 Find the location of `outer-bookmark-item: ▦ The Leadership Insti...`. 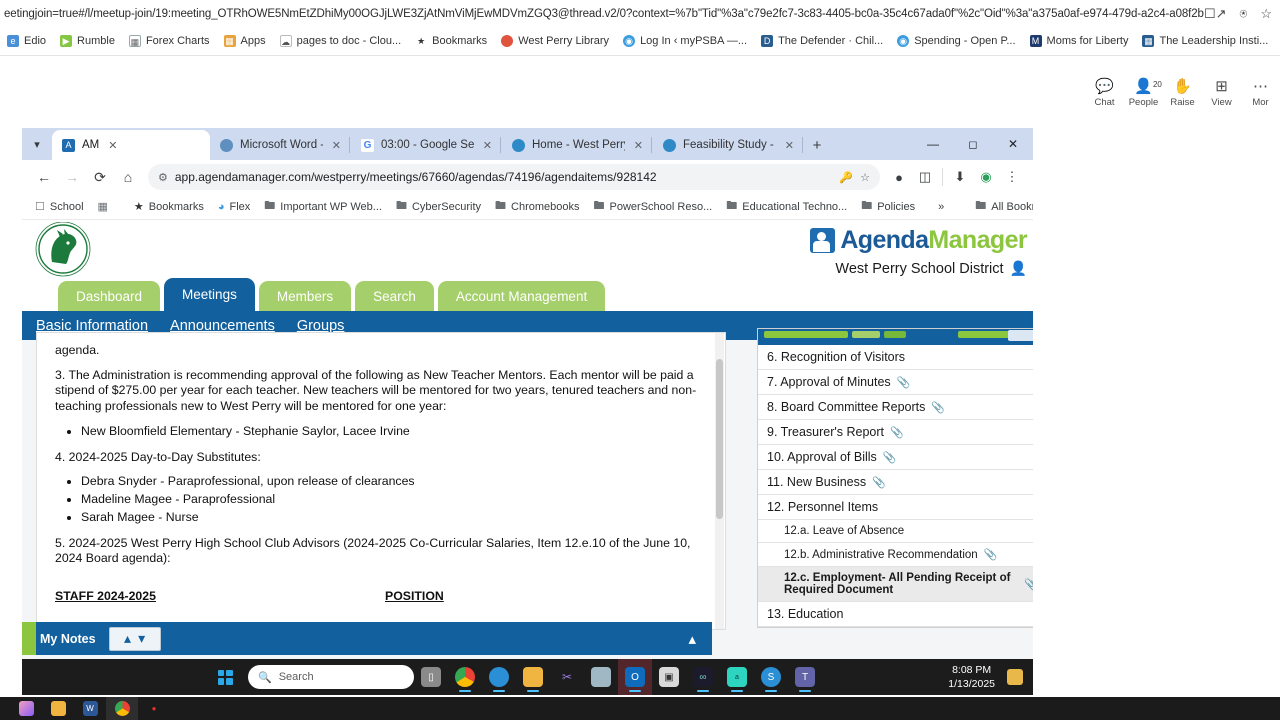

outer-bookmark-item: ▦ The Leadership Insti... is located at coordinates (1205, 41).